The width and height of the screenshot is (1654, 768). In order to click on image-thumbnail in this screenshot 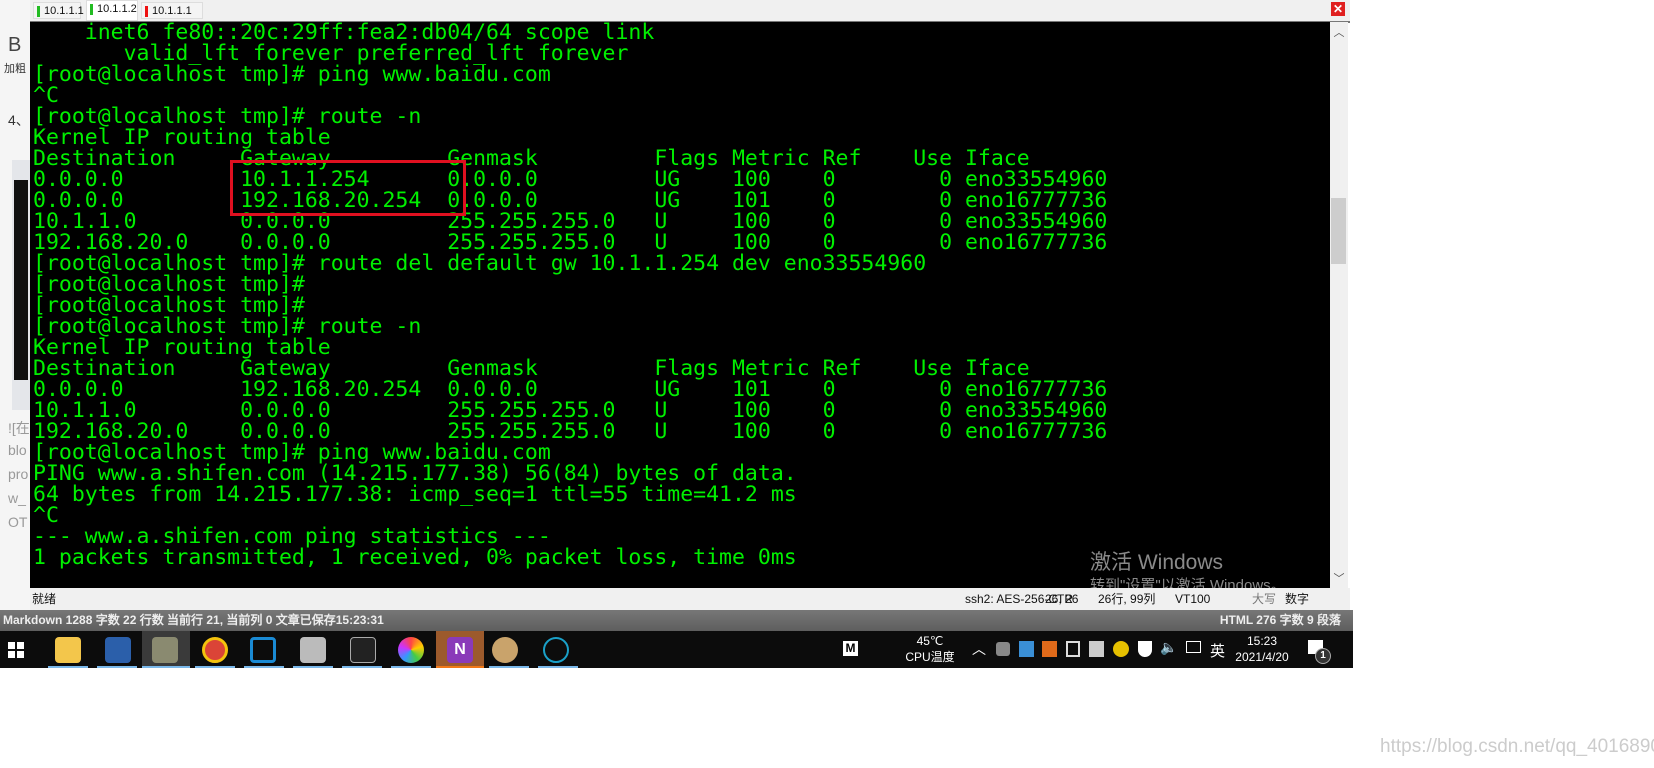, I will do `click(21, 285)`.